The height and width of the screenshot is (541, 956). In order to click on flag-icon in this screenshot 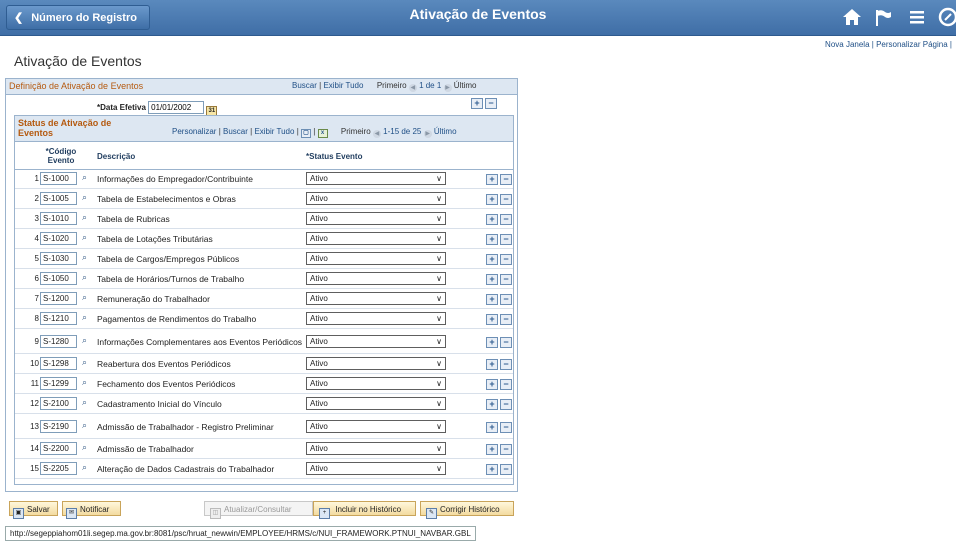, I will do `click(883, 17)`.